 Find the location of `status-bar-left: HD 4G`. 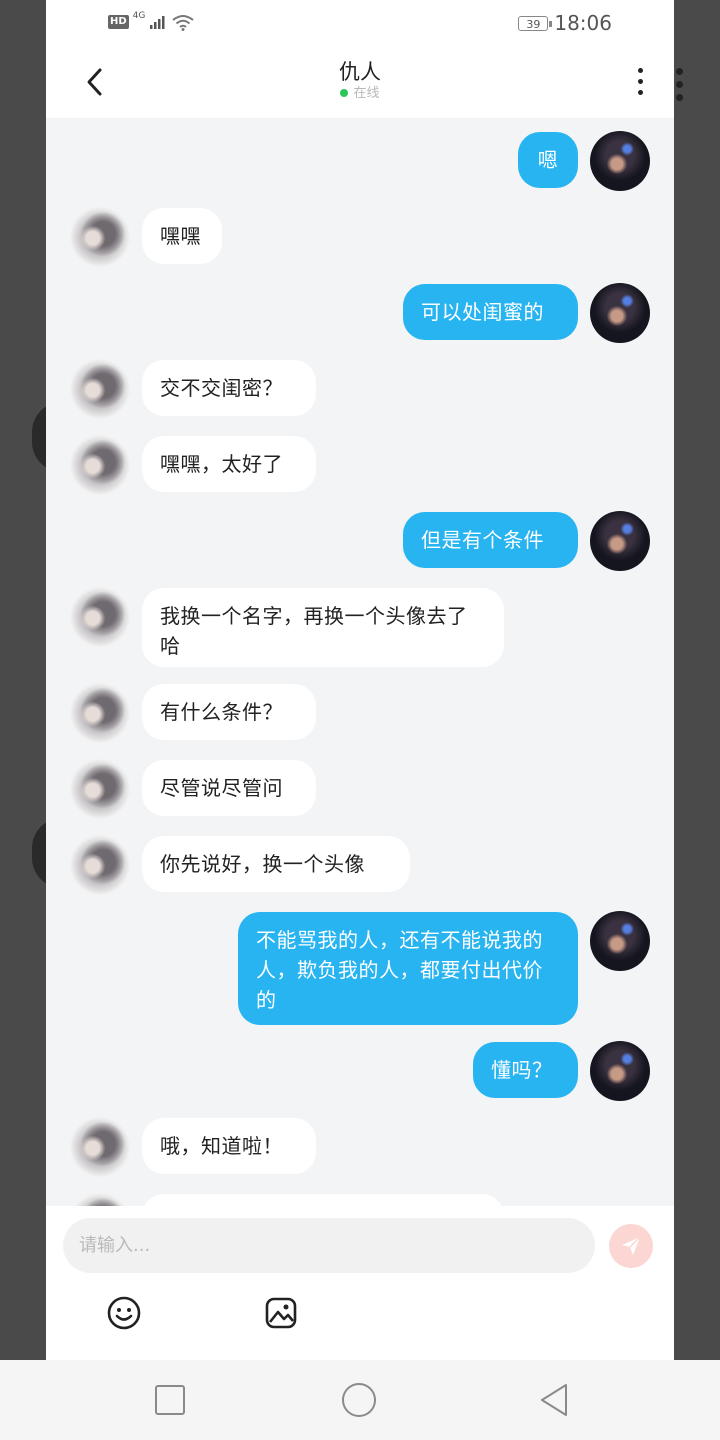

status-bar-left: HD 4G is located at coordinates (151, 21).